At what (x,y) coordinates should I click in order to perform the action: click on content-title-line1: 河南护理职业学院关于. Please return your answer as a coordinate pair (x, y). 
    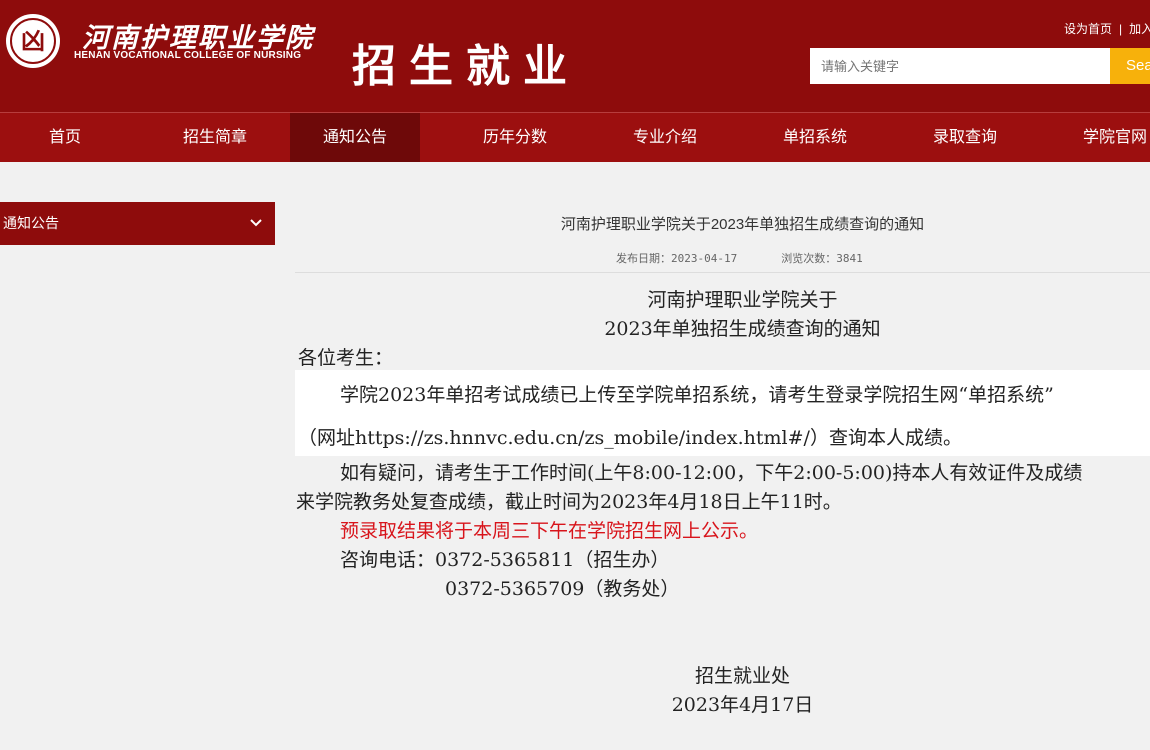
    Looking at the image, I should click on (742, 300).